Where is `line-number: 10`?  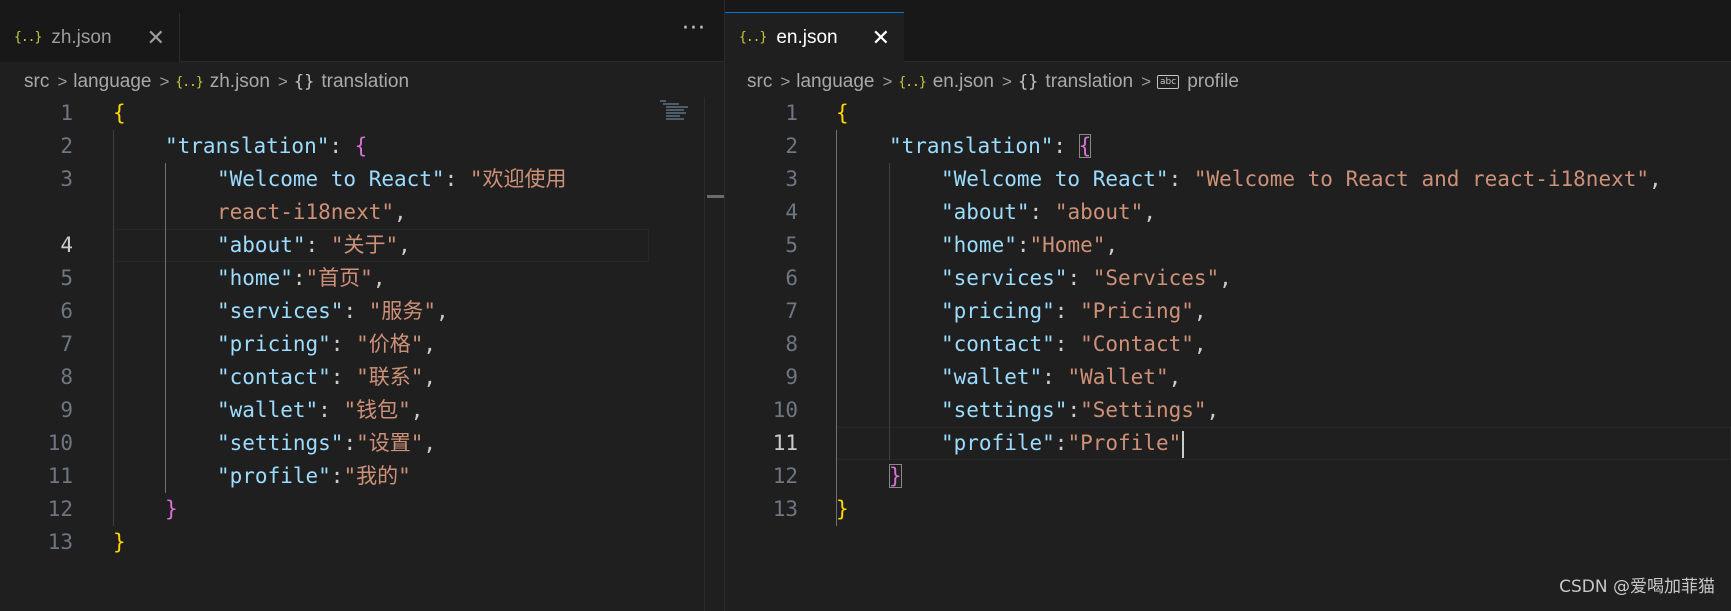
line-number: 10 is located at coordinates (60, 443).